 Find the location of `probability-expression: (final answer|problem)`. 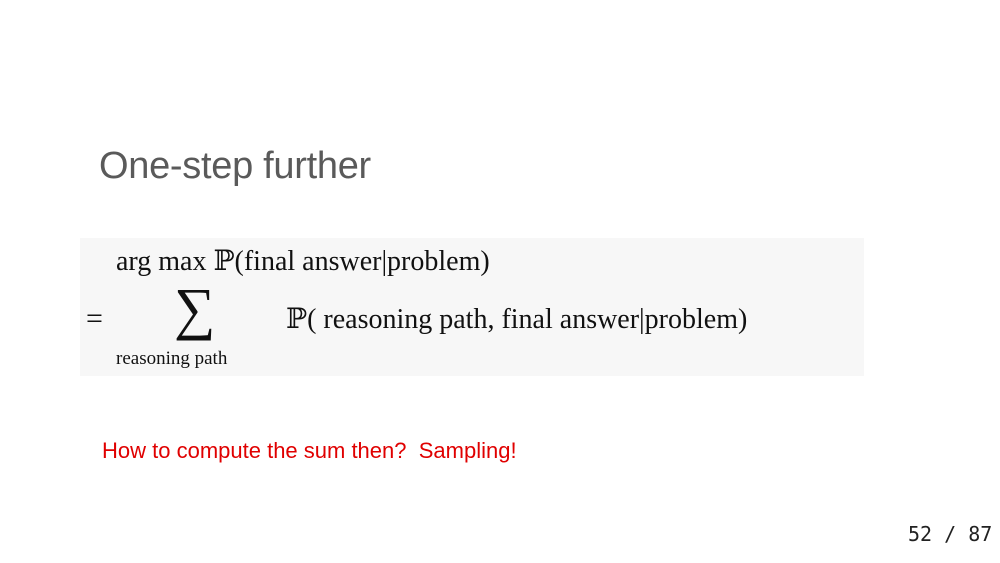

probability-expression: (final answer|problem) is located at coordinates (362, 261).